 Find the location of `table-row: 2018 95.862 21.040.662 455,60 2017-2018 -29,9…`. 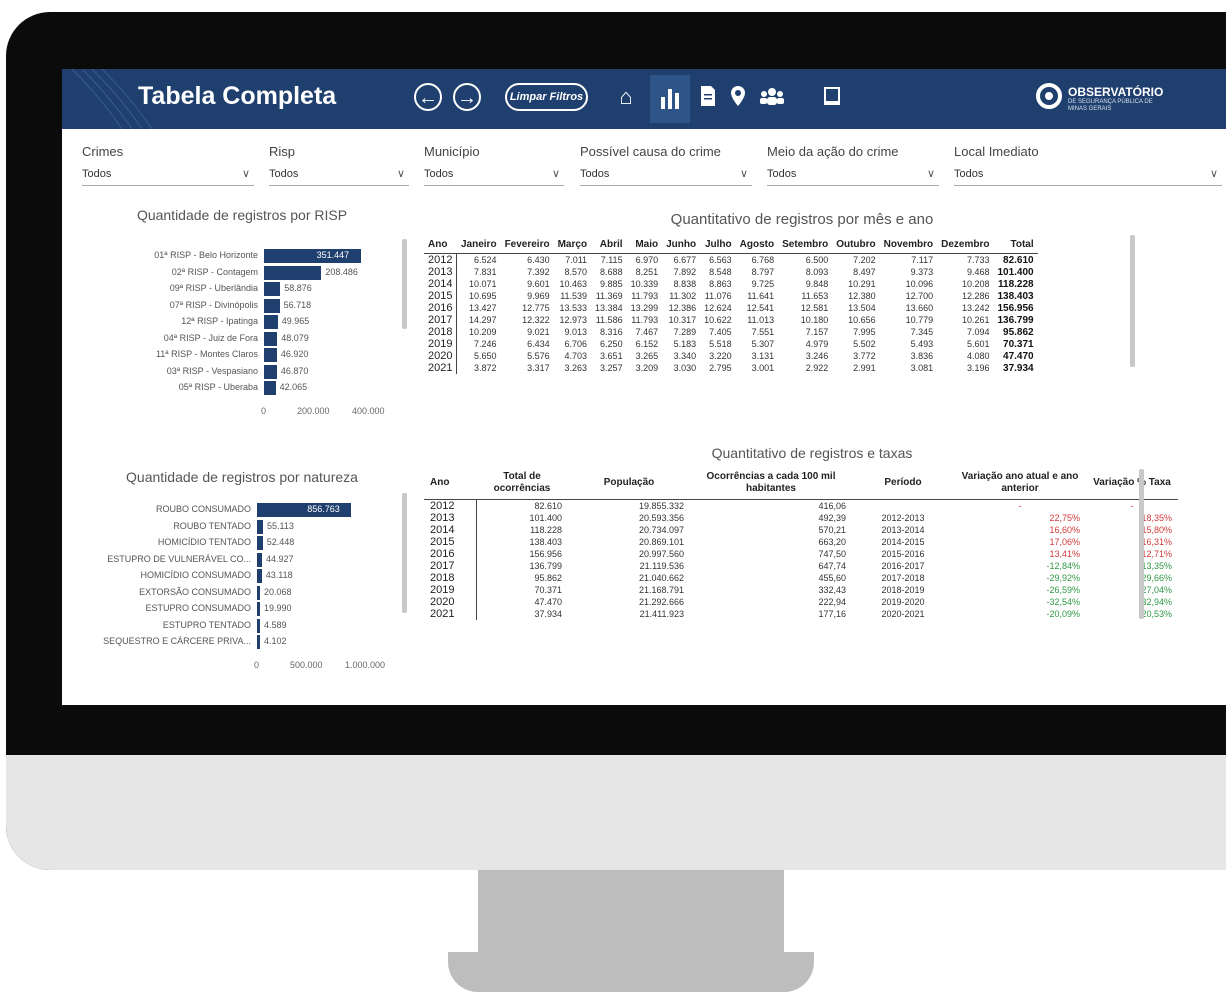

table-row: 2018 95.862 21.040.662 455,60 2017-2018 -29,9… is located at coordinates (801, 578).